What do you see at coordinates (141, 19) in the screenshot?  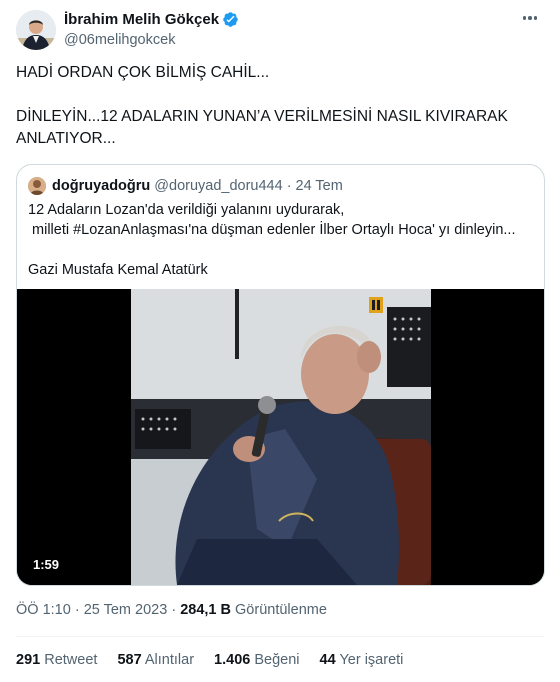 I see `author-display-name: İbrahim Melih Gökçek` at bounding box center [141, 19].